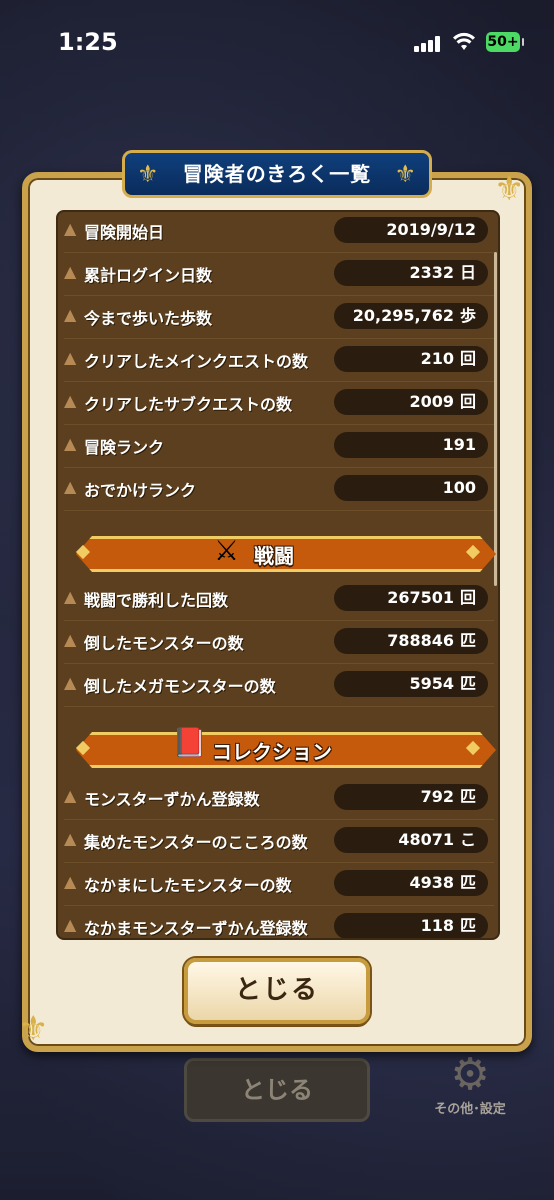  Describe the element at coordinates (180, 686) in the screenshot. I see `record-label: 倒したメガモンスターの数` at that location.